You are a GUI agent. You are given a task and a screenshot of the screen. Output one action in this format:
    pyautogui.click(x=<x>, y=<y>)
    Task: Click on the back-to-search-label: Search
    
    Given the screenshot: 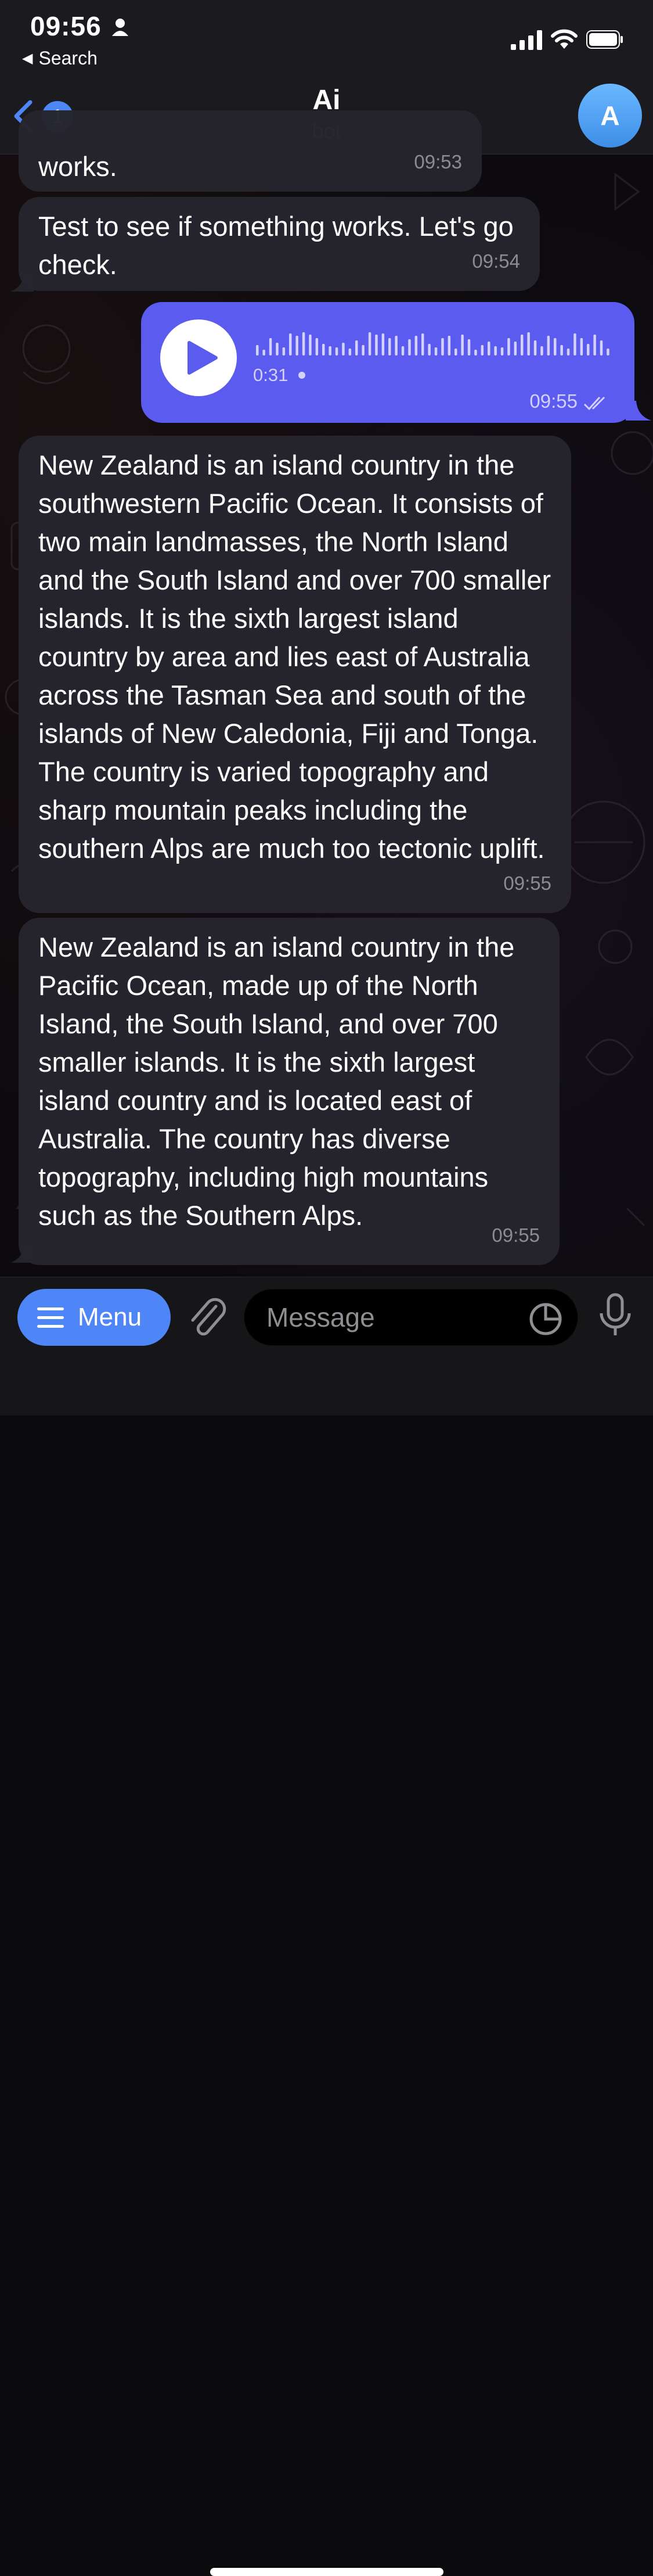 What is the action you would take?
    pyautogui.click(x=68, y=58)
    